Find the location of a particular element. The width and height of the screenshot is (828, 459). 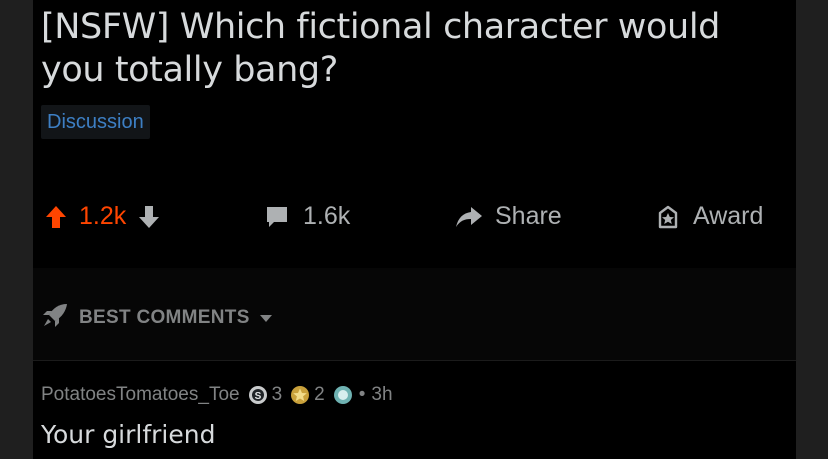

svg-text: S is located at coordinates (257, 396).